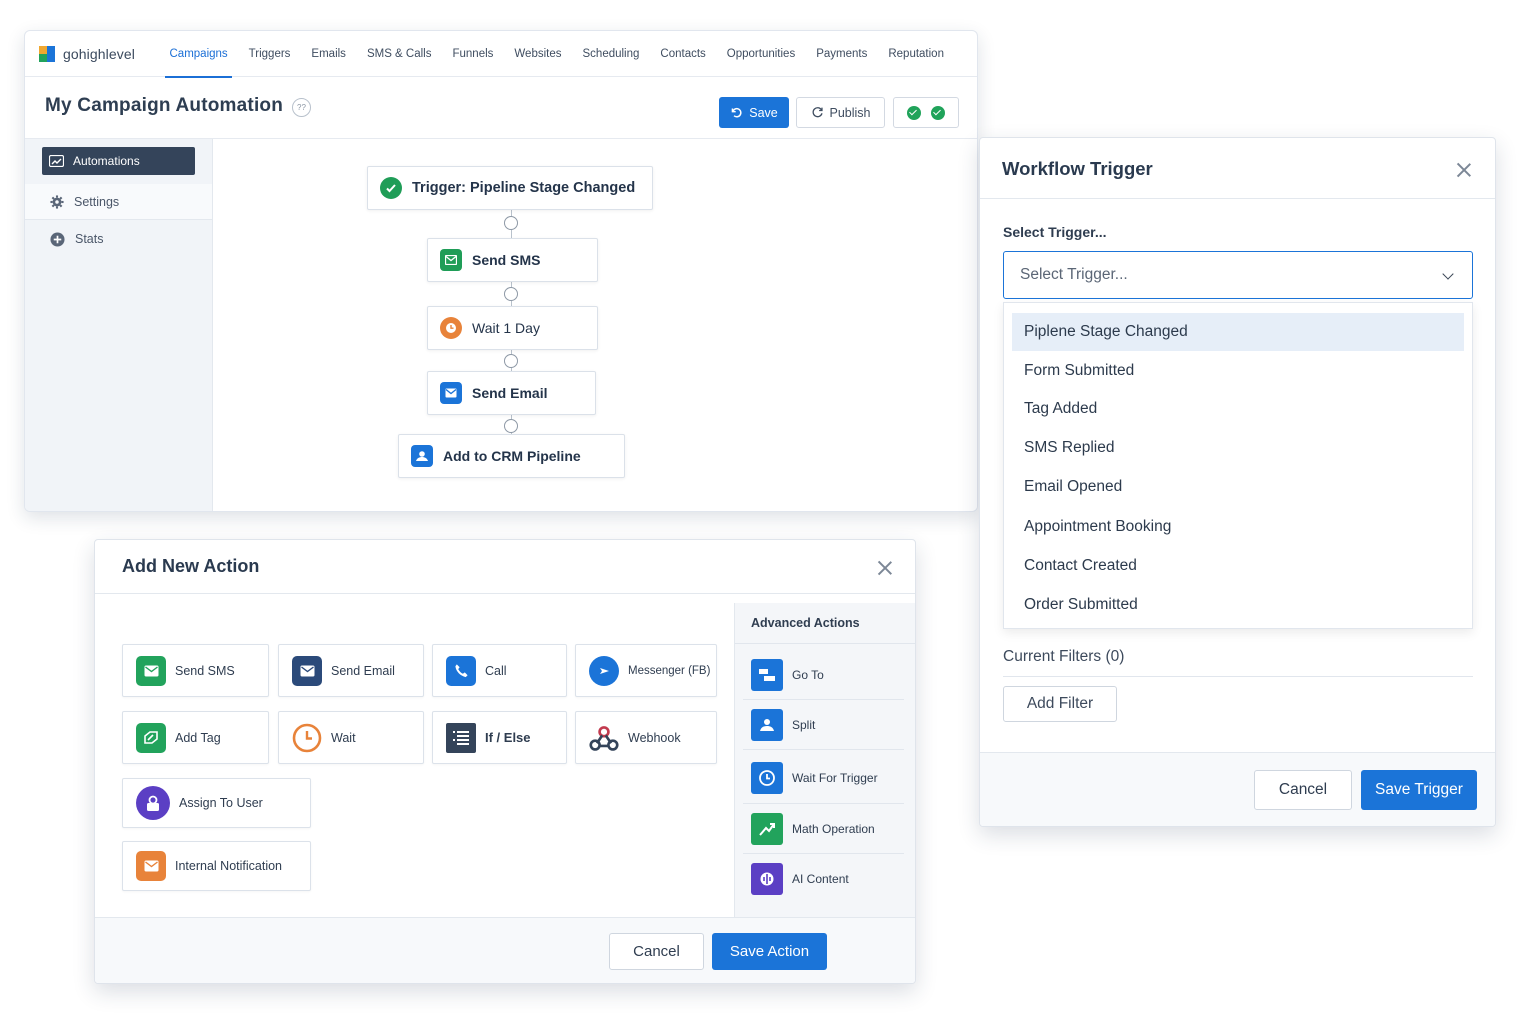 This screenshot has width=1536, height=1024. I want to click on nav-emails: Emails, so click(329, 54).